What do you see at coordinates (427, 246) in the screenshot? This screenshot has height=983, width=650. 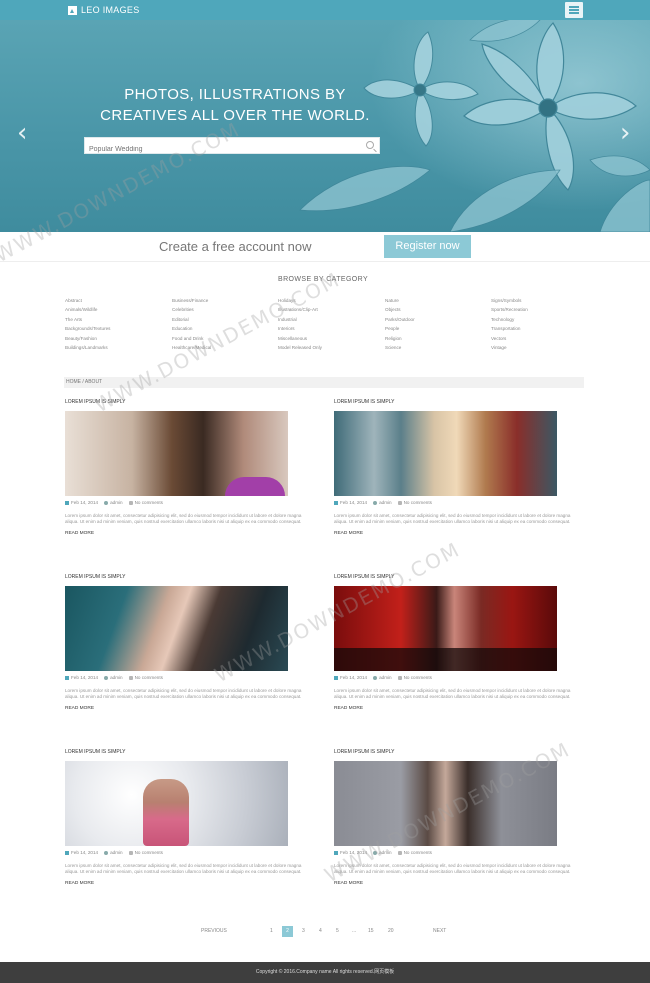 I see `register-button: Register now` at bounding box center [427, 246].